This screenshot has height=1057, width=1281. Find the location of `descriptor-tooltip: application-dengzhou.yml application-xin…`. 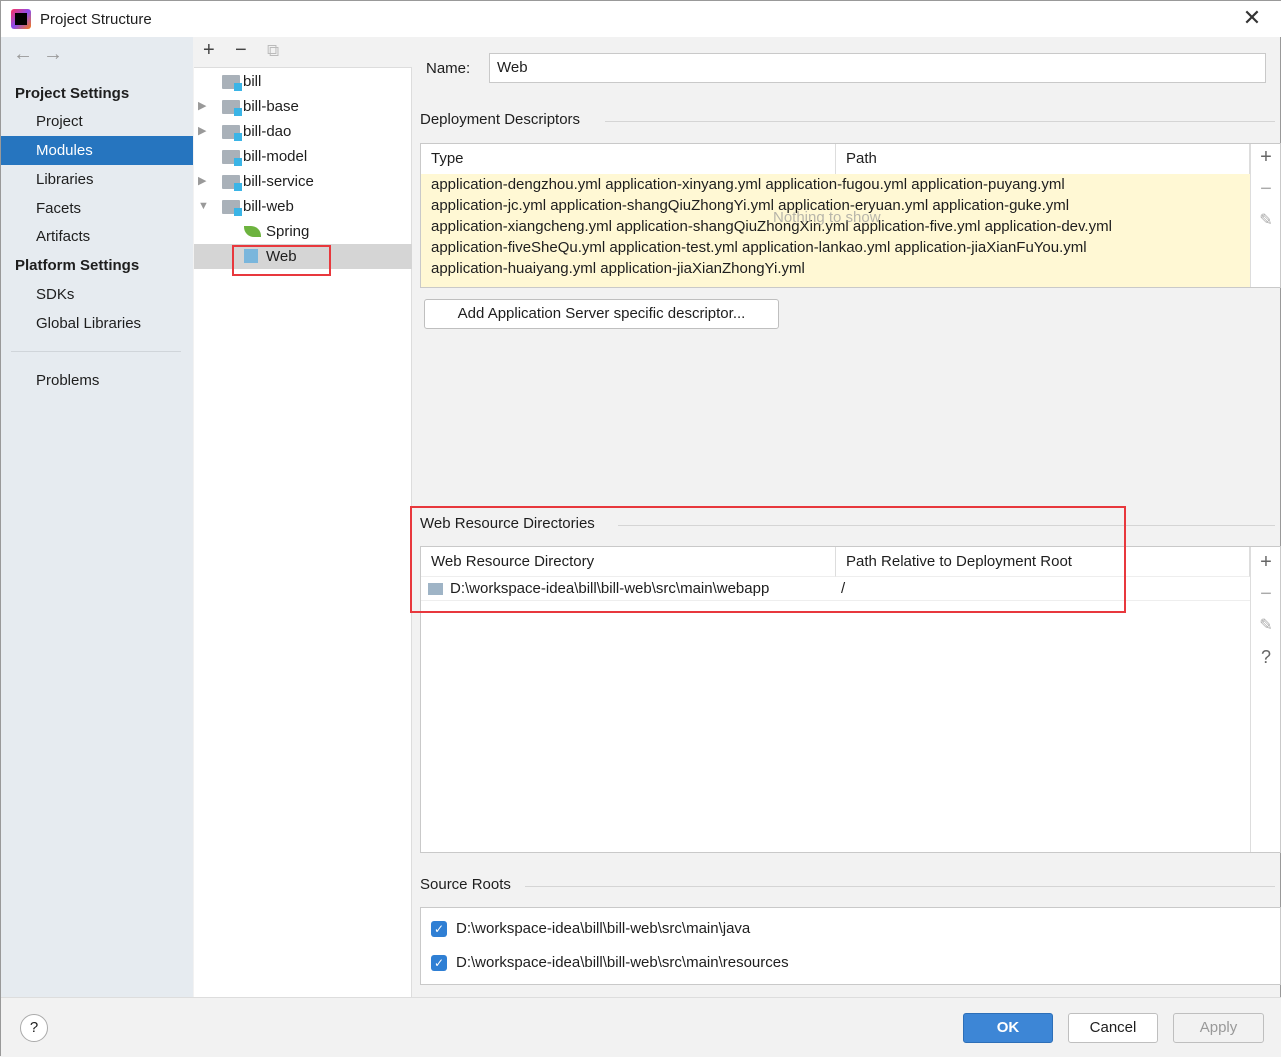

descriptor-tooltip: application-dengzhou.yml application-xin… is located at coordinates (835, 230).